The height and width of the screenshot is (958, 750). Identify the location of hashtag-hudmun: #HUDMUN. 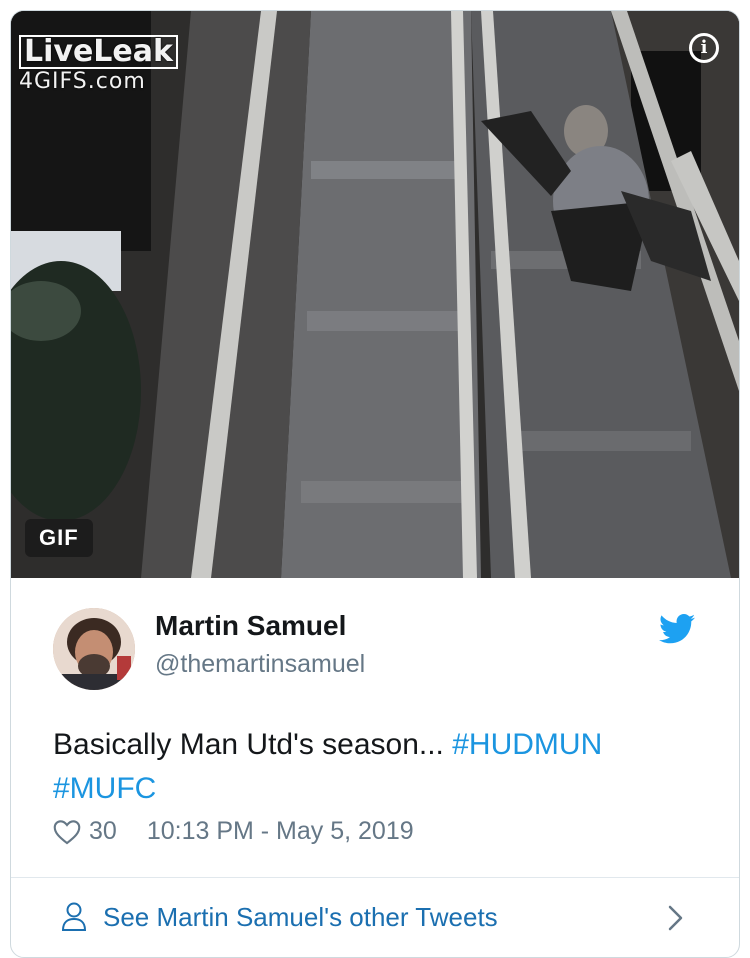
(527, 744).